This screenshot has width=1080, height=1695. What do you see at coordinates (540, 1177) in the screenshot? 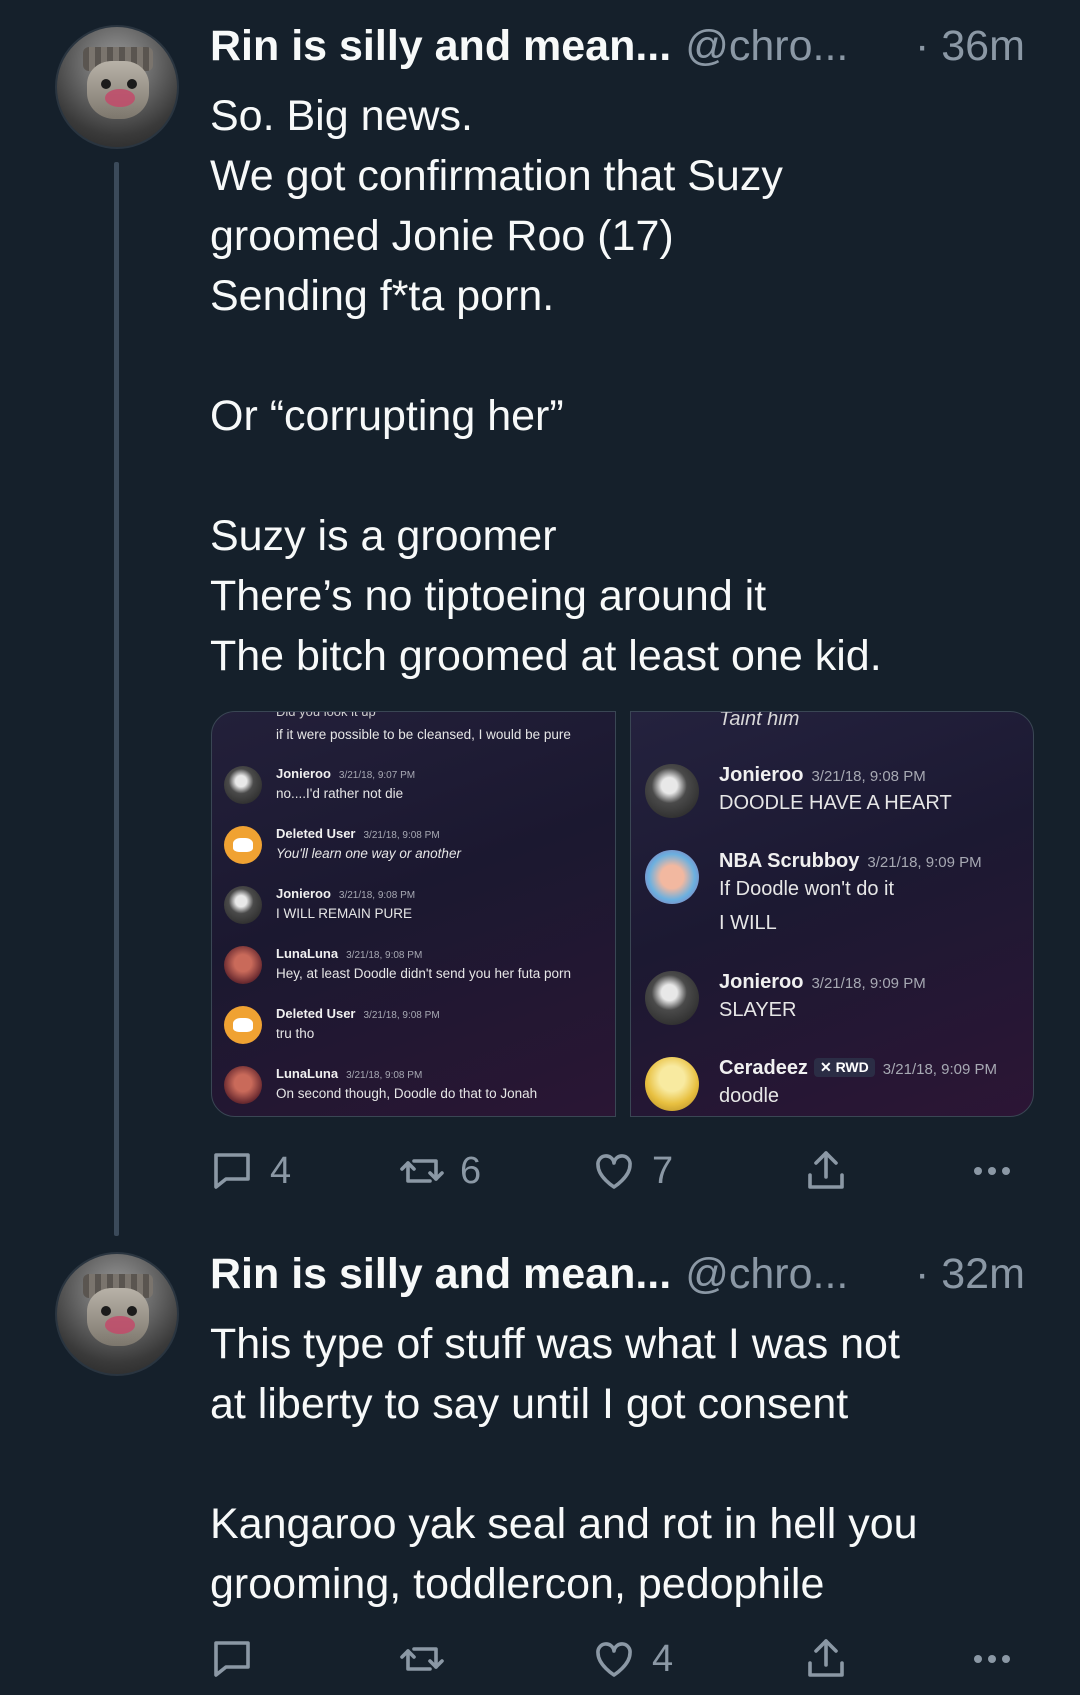
I see `tweet-actions: 4 6 7` at bounding box center [540, 1177].